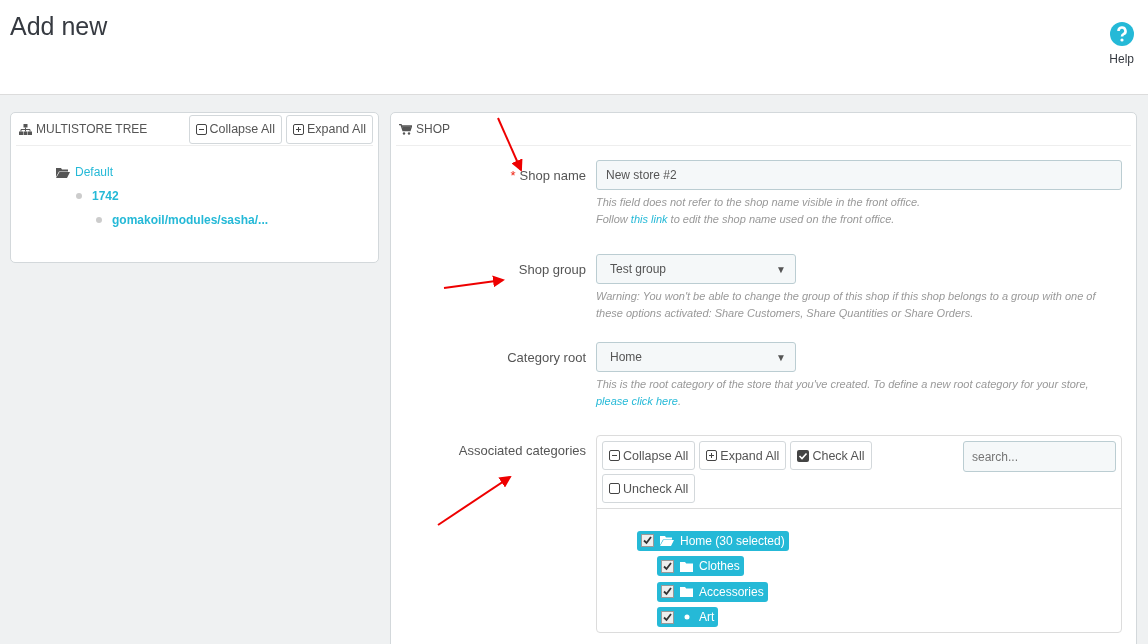 The image size is (1148, 644). What do you see at coordinates (1121, 58) in the screenshot?
I see `help-button: Help` at bounding box center [1121, 58].